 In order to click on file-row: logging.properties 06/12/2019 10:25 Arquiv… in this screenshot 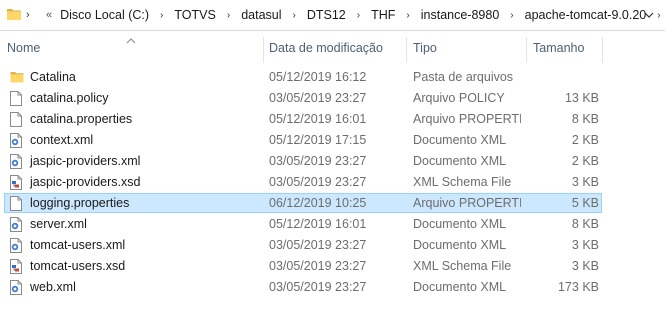, I will do `click(332, 203)`.